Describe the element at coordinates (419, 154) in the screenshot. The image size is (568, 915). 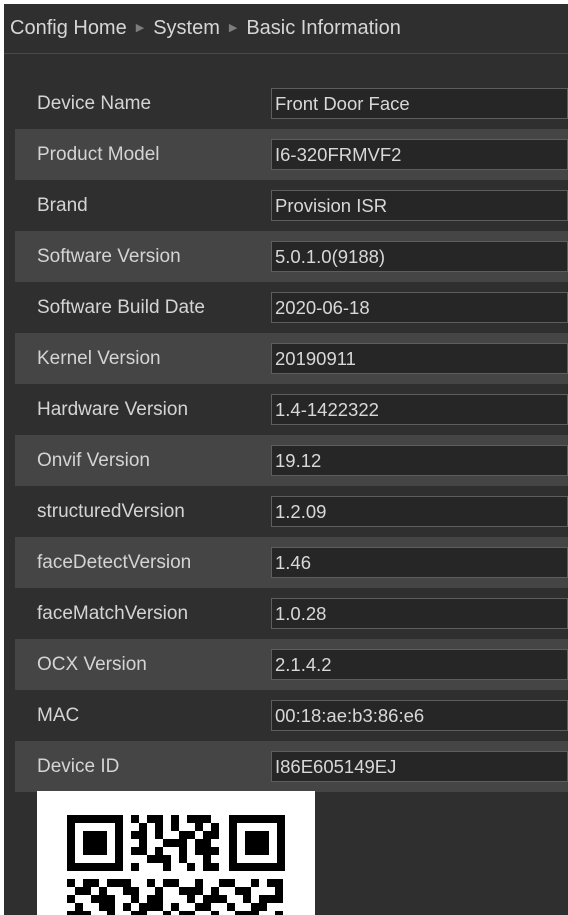
I see `product-model-field: I6-320FRMVF2` at that location.